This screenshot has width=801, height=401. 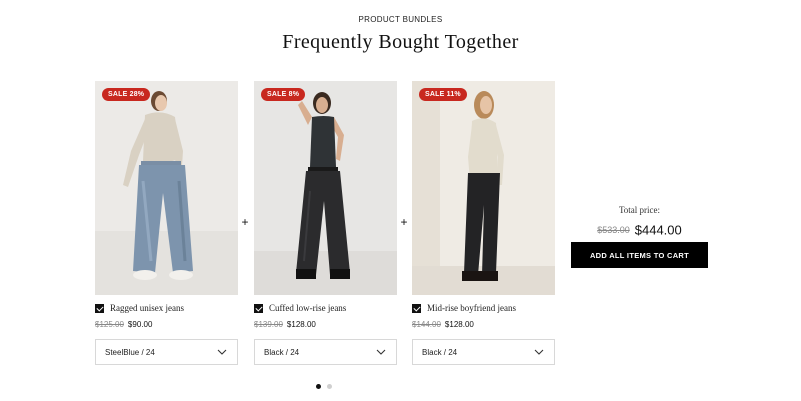 I want to click on product-image: SALE 28%, so click(x=166, y=188).